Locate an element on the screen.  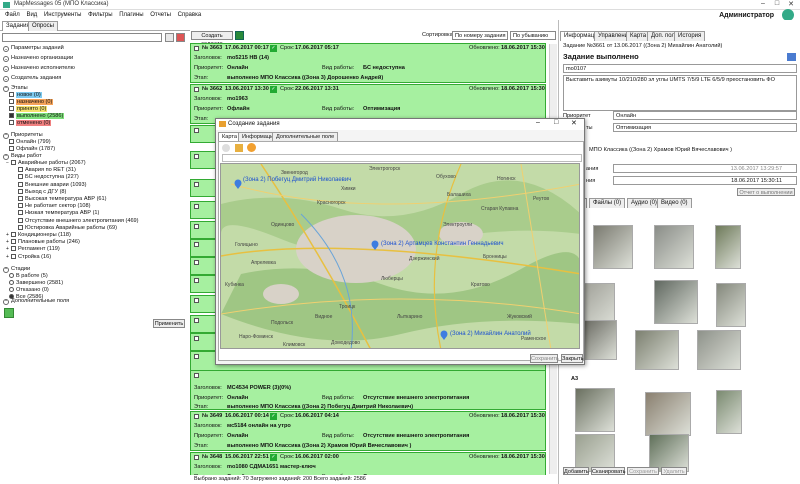
apply-button: Применить is located at coordinates (169, 323).